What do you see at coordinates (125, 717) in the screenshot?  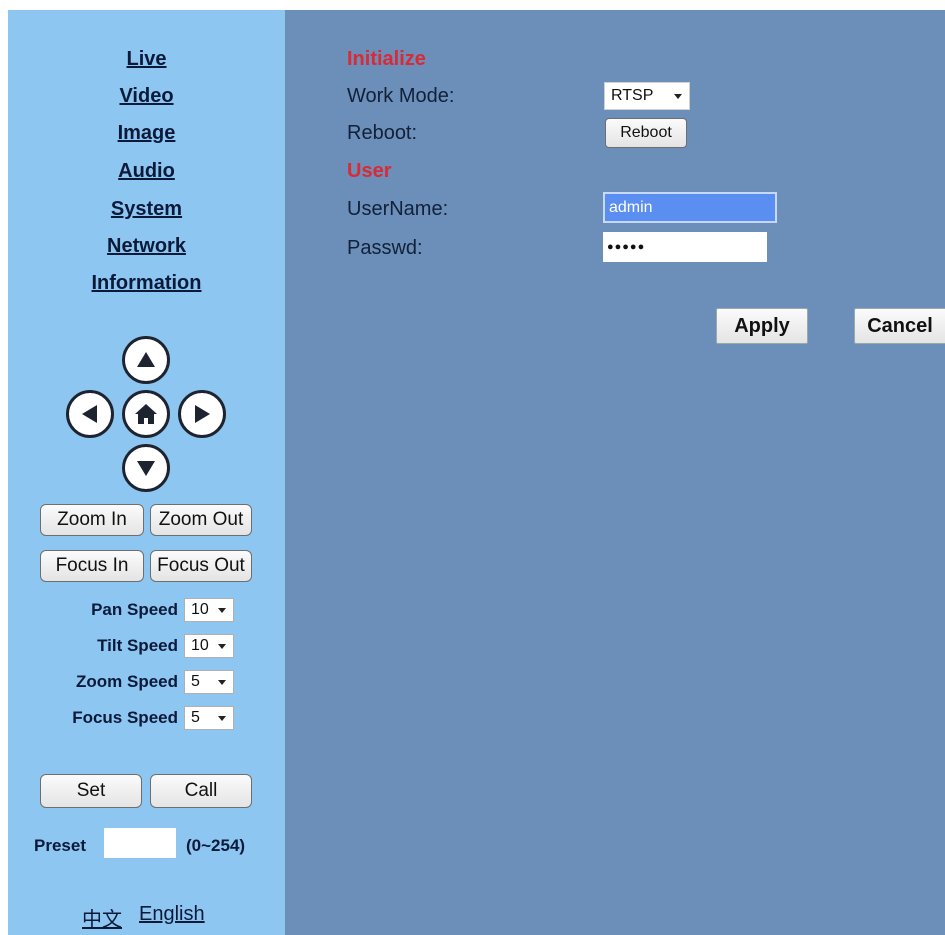 I see `focus-speed-label: Focus Speed` at bounding box center [125, 717].